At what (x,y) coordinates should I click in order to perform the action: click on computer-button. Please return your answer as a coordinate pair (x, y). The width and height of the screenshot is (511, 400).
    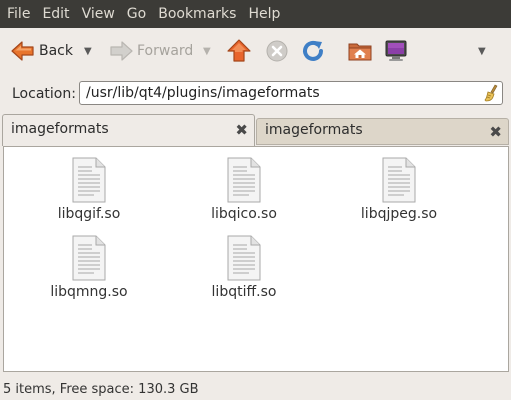
    Looking at the image, I should click on (396, 51).